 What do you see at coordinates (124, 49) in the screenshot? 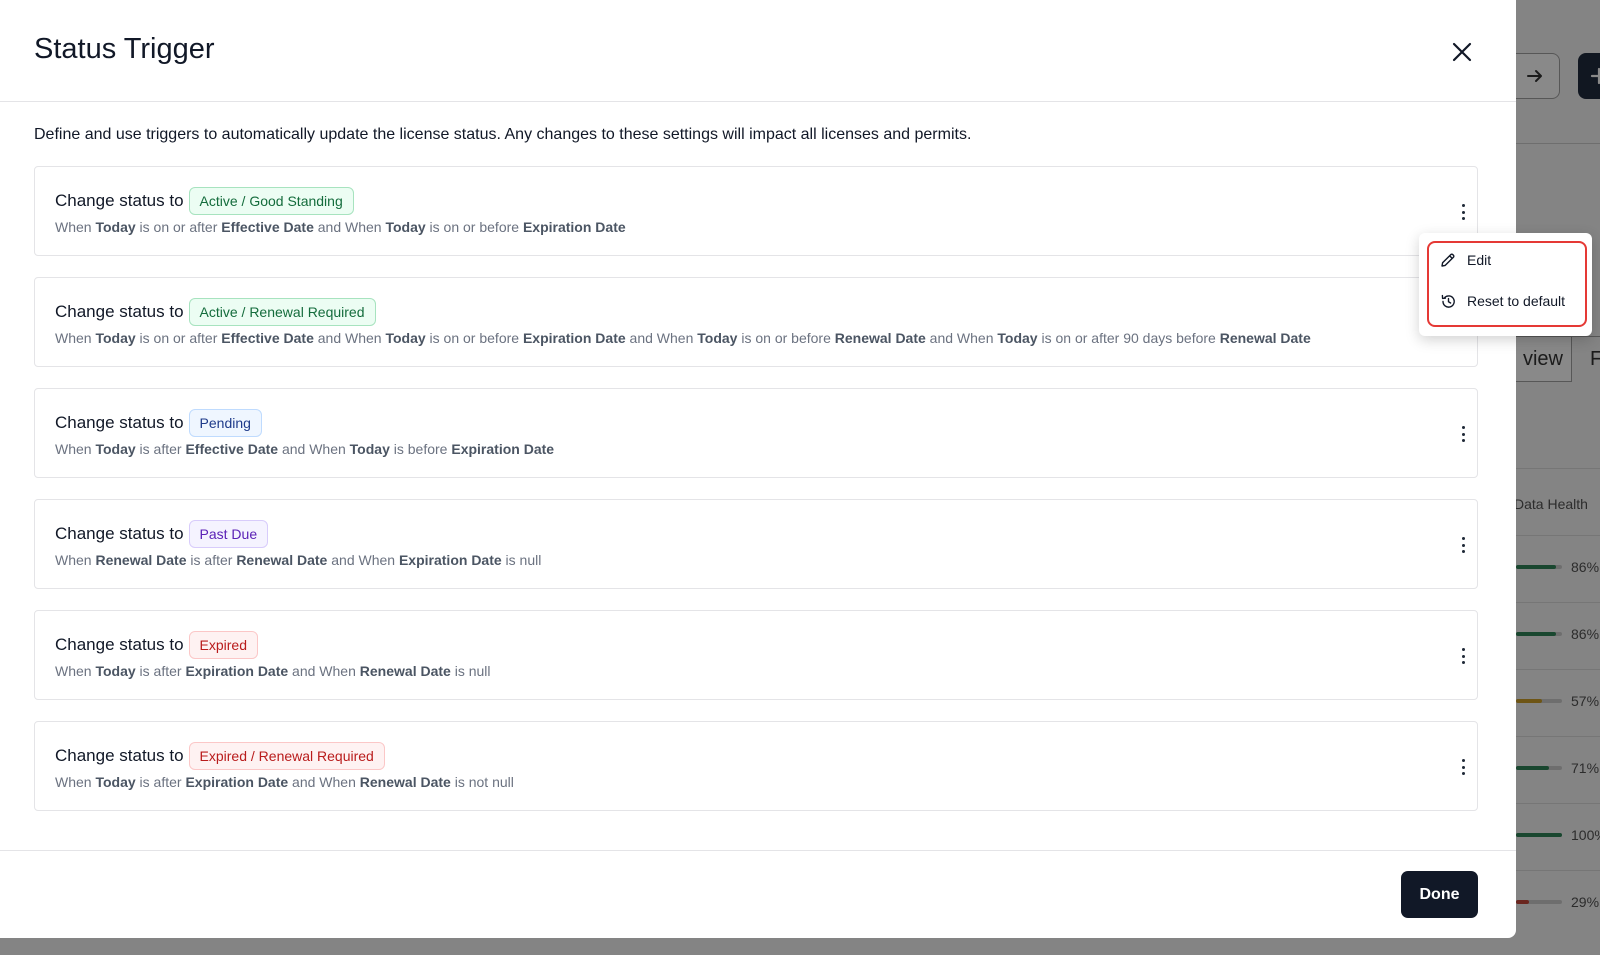
I see `modal-title: Status Trigger` at bounding box center [124, 49].